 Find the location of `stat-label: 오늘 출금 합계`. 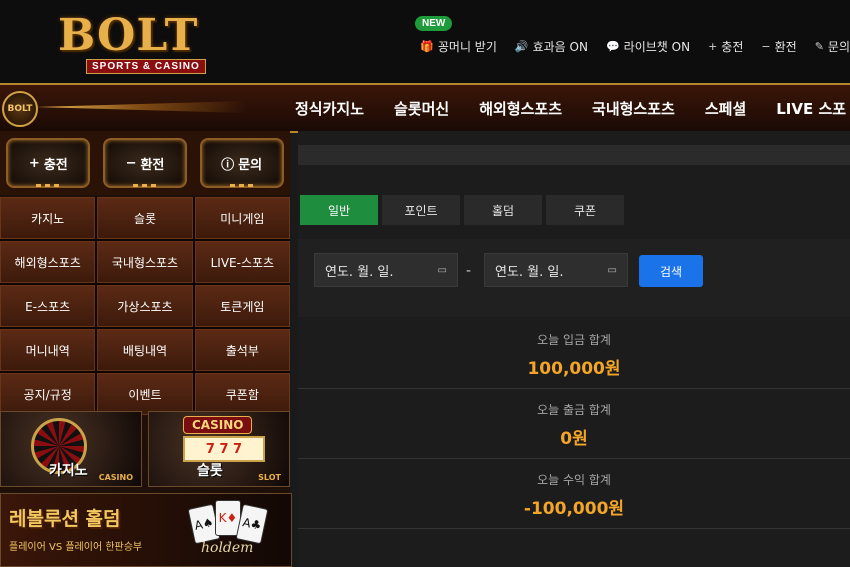

stat-label: 오늘 출금 합계 is located at coordinates (574, 410).